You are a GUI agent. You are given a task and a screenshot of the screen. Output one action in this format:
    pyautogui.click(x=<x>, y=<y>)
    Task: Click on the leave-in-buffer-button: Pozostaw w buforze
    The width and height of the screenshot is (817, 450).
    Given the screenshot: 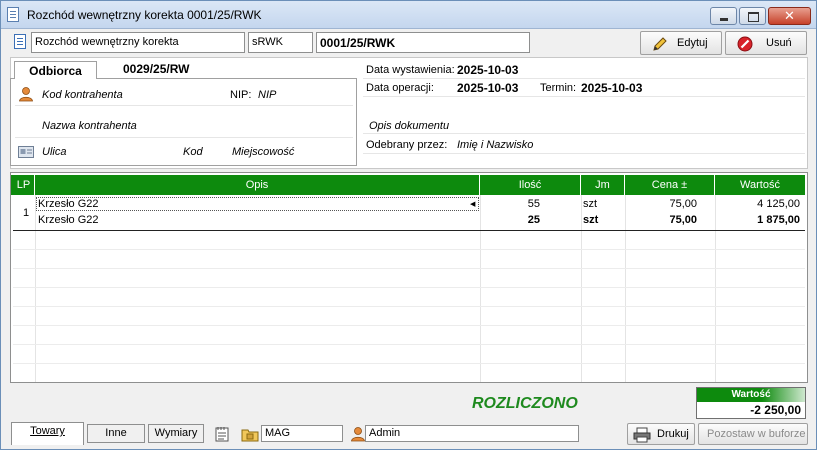 What is the action you would take?
    pyautogui.click(x=753, y=434)
    